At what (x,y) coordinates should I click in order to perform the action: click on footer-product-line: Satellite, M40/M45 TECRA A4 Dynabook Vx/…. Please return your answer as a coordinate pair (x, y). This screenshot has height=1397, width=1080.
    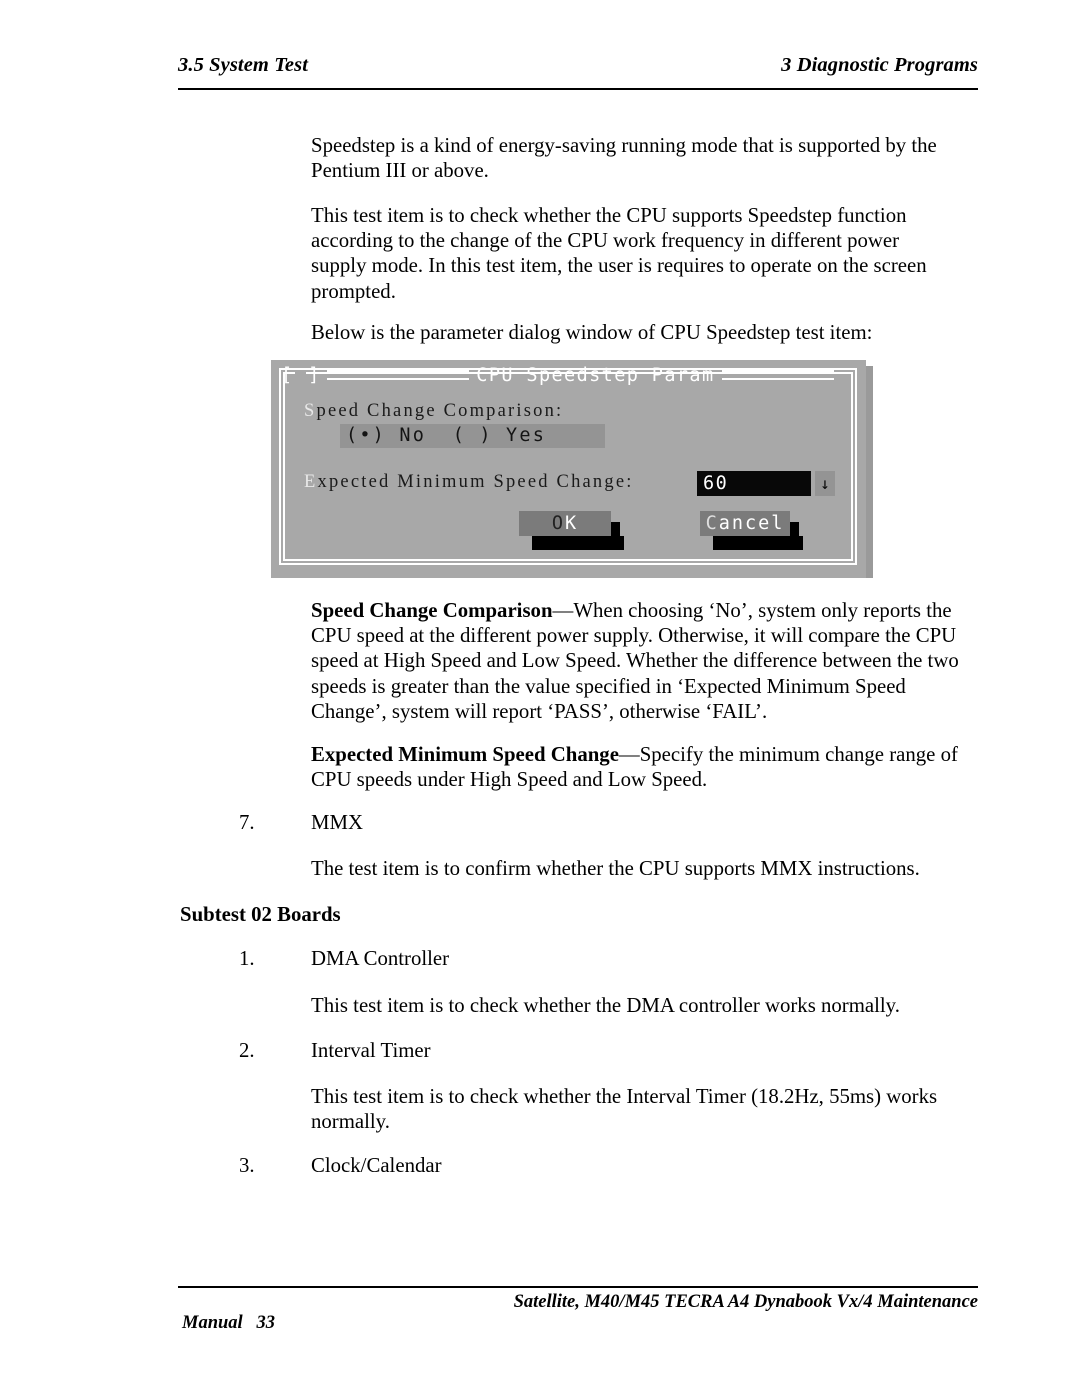
    Looking at the image, I should click on (745, 1302).